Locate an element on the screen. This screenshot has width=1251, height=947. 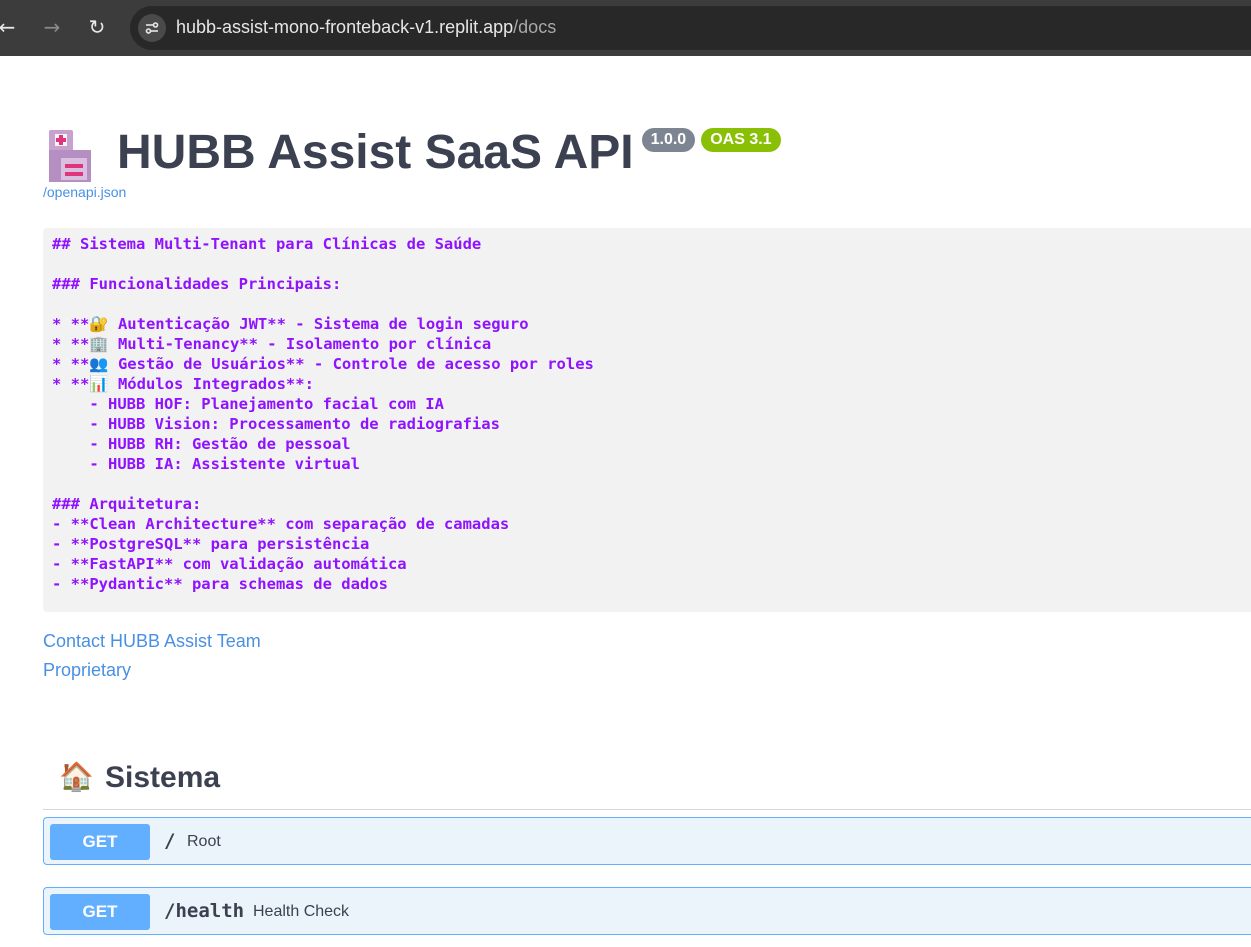
operation-get-health: GET /health Health Check is located at coordinates (647, 911).